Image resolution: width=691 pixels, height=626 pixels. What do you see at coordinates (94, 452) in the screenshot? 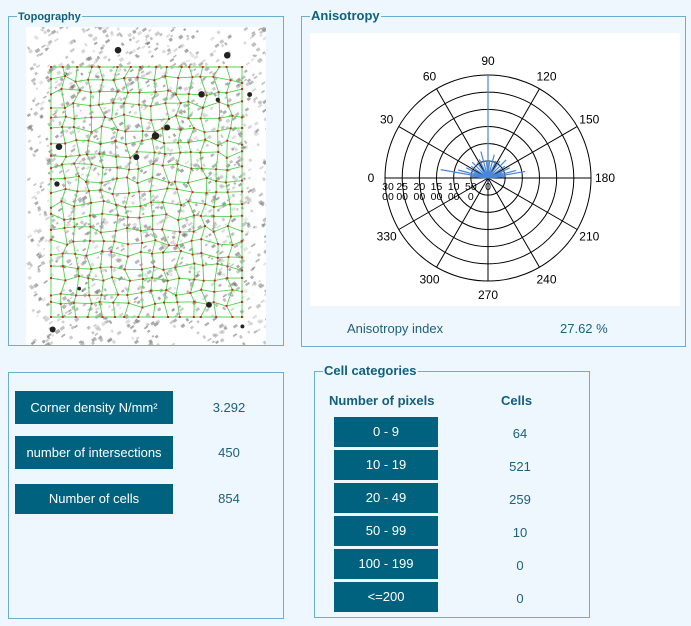
I see `intersections-button: number of intersections` at bounding box center [94, 452].